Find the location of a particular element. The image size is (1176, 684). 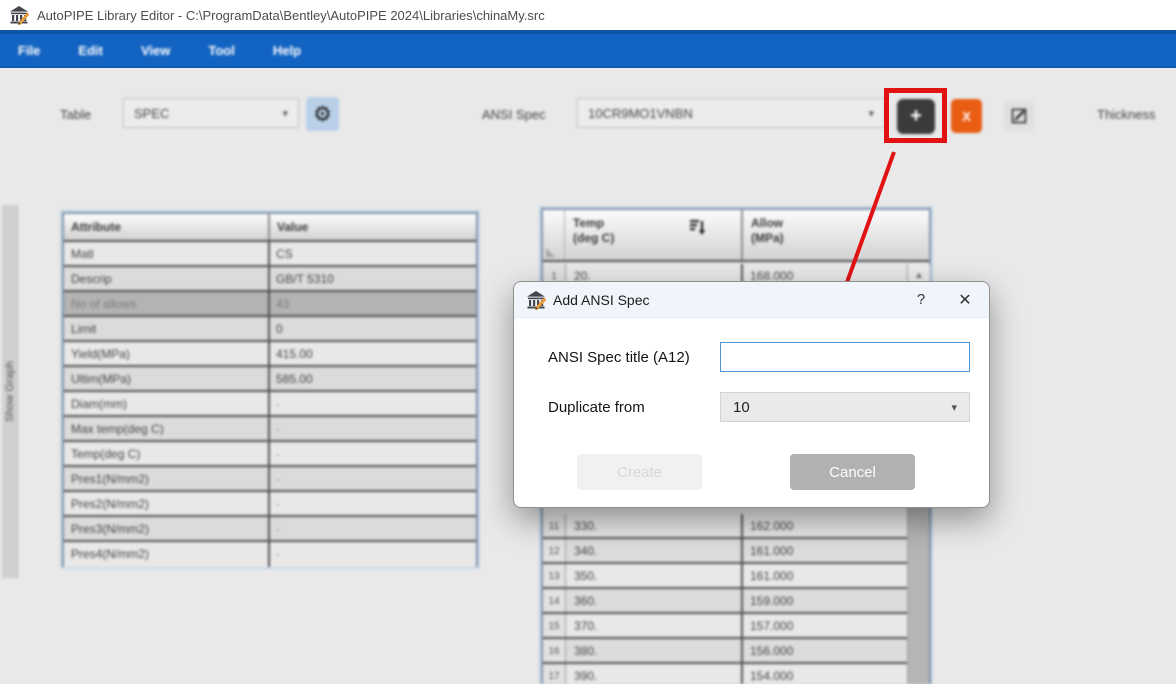

attribute-row: Descrip GB/T 5310 is located at coordinates (270, 279).